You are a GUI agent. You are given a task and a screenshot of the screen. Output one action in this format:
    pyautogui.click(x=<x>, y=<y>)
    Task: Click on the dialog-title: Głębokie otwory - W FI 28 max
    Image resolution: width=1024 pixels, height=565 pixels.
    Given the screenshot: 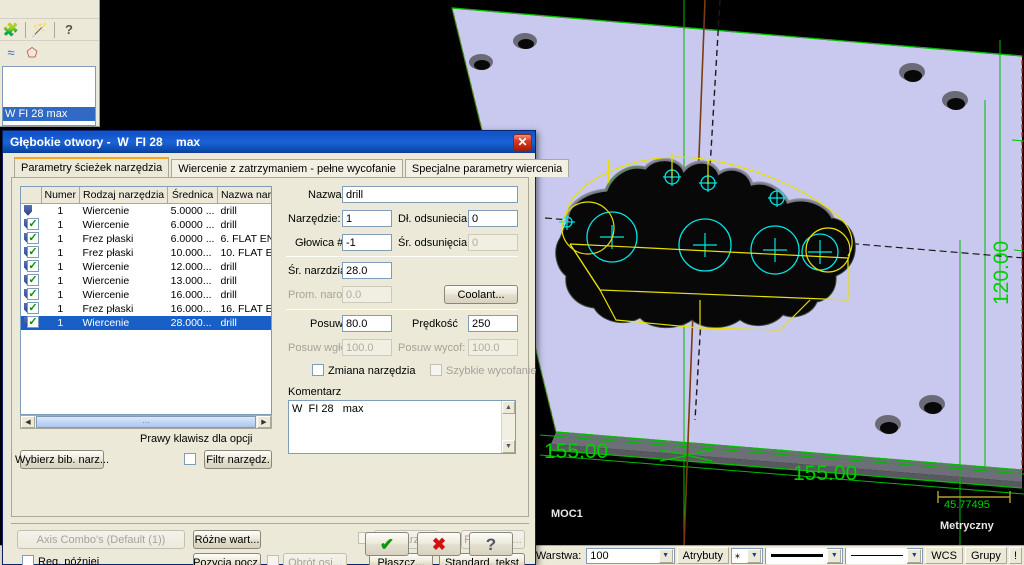 What is the action you would take?
    pyautogui.click(x=105, y=142)
    